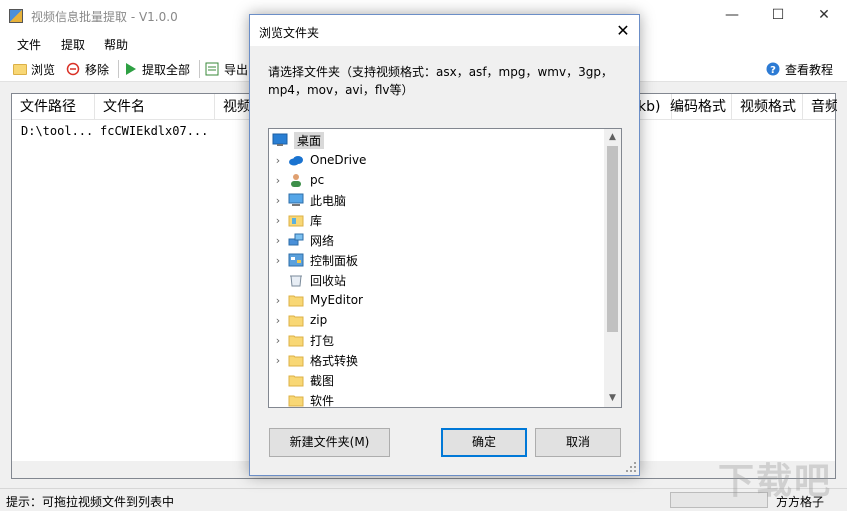  Describe the element at coordinates (612, 398) in the screenshot. I see `scroll-down-arrow: ▼` at that location.